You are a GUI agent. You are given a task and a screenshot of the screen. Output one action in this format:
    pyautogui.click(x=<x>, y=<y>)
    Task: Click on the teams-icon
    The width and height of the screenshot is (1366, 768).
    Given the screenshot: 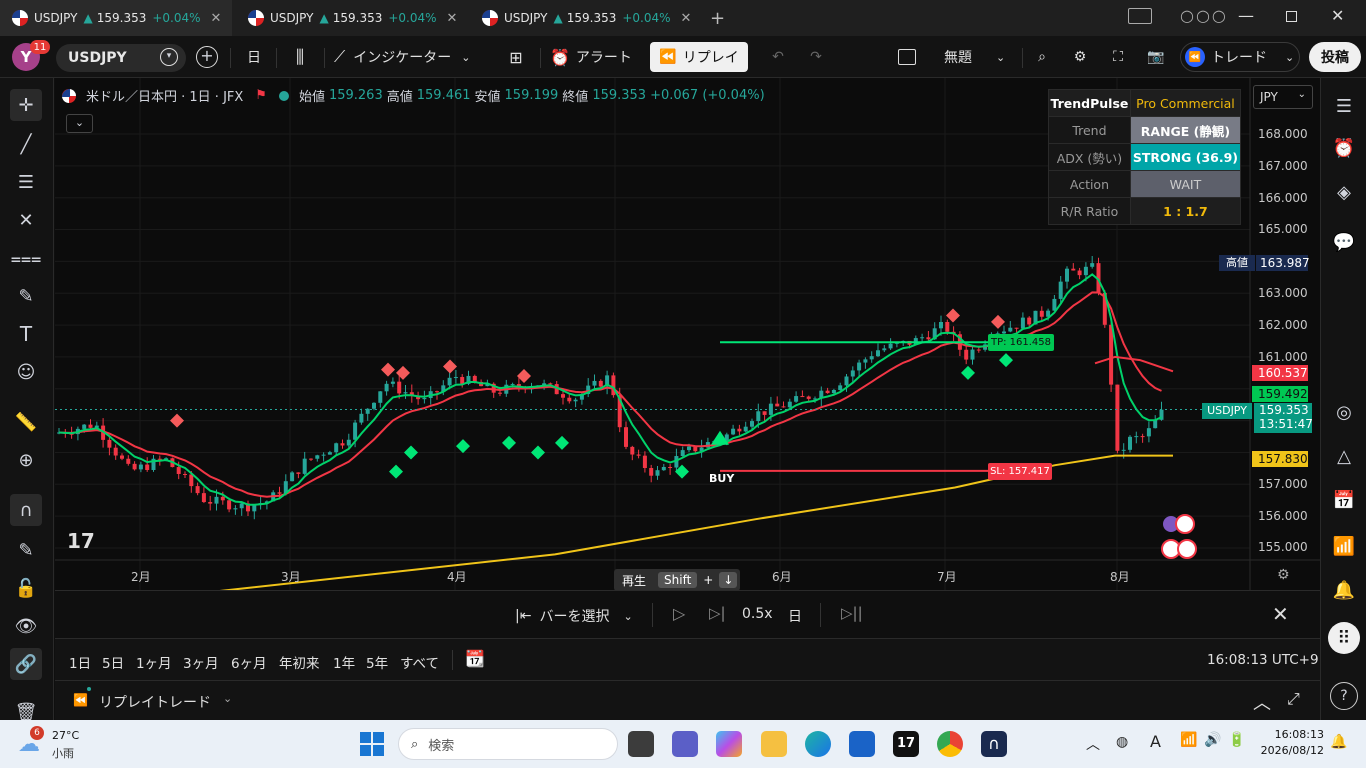 What is the action you would take?
    pyautogui.click(x=685, y=744)
    